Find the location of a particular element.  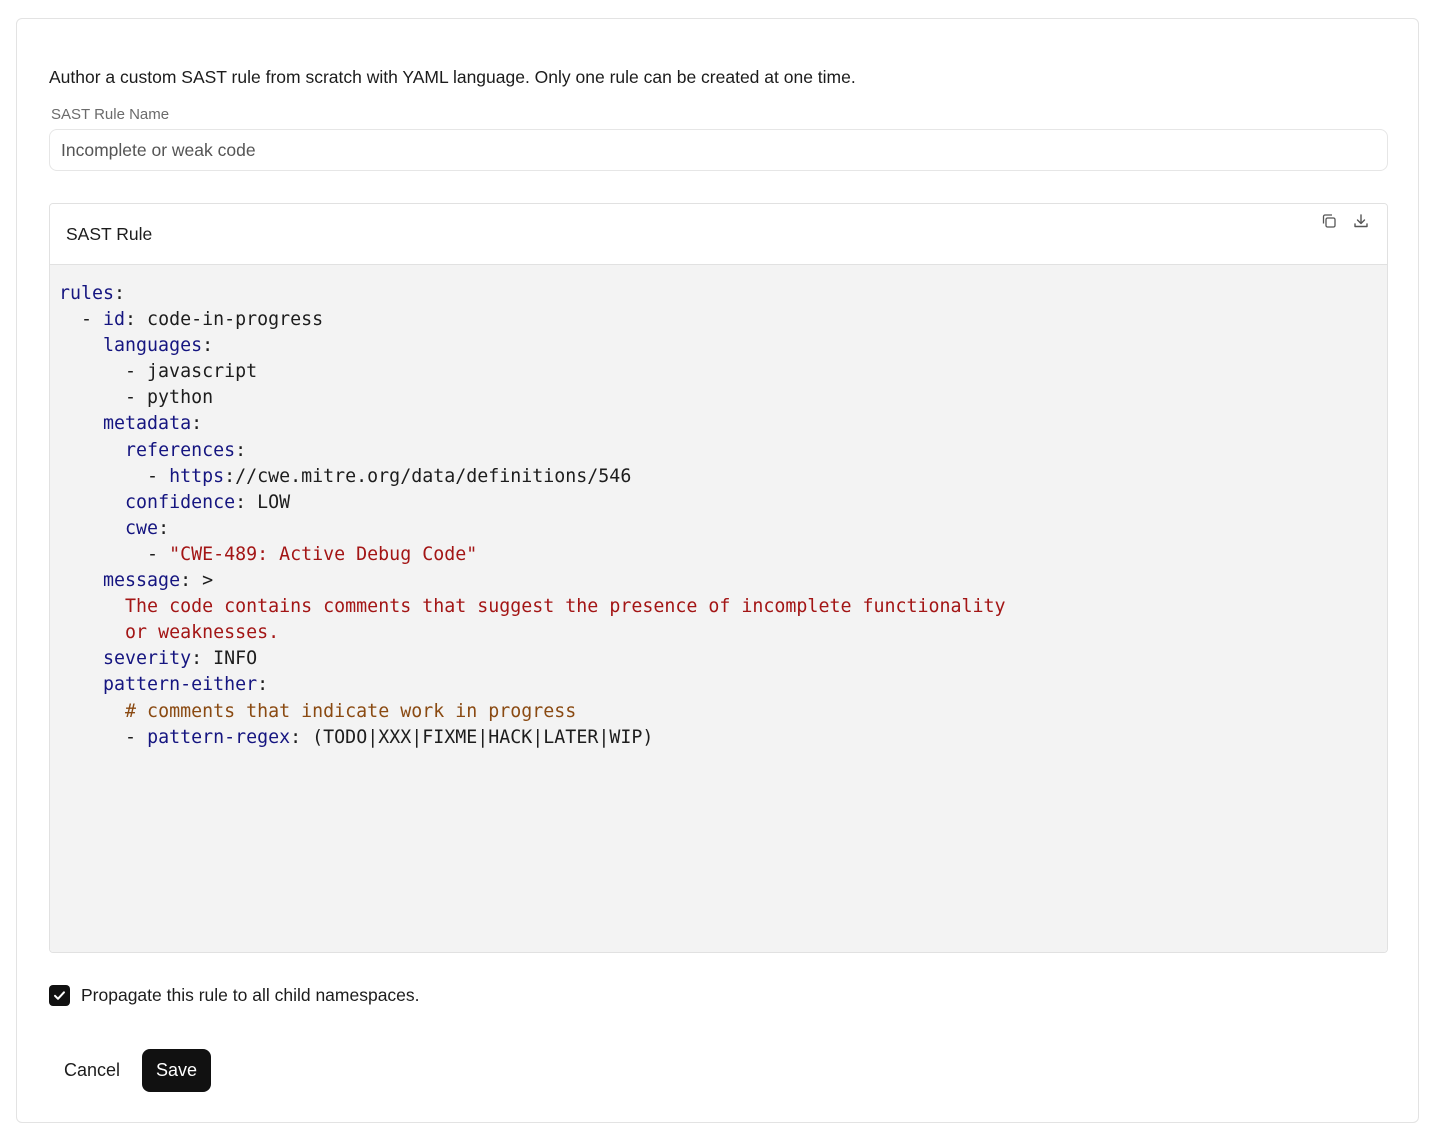

editor-title: SAST Rule is located at coordinates (109, 234).